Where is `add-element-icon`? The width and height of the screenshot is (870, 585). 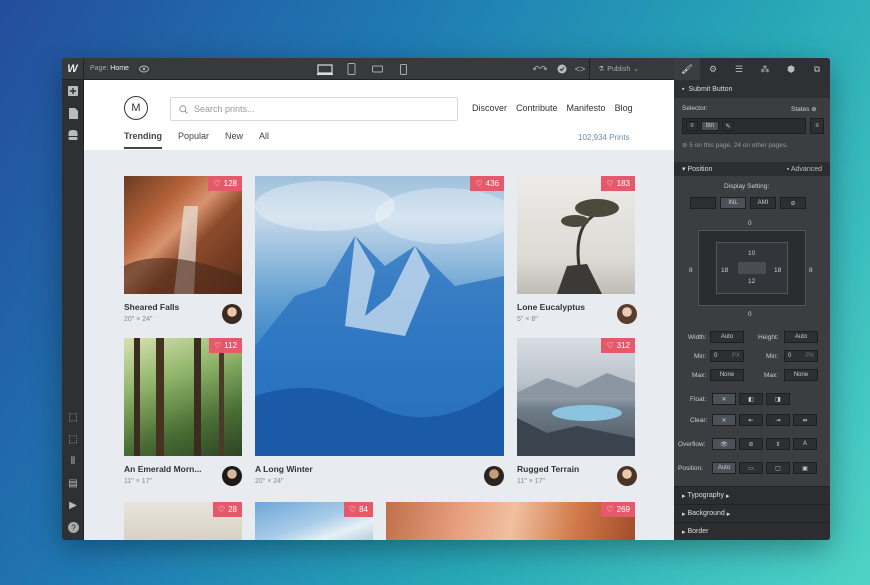
add-element-icon is located at coordinates (73, 91).